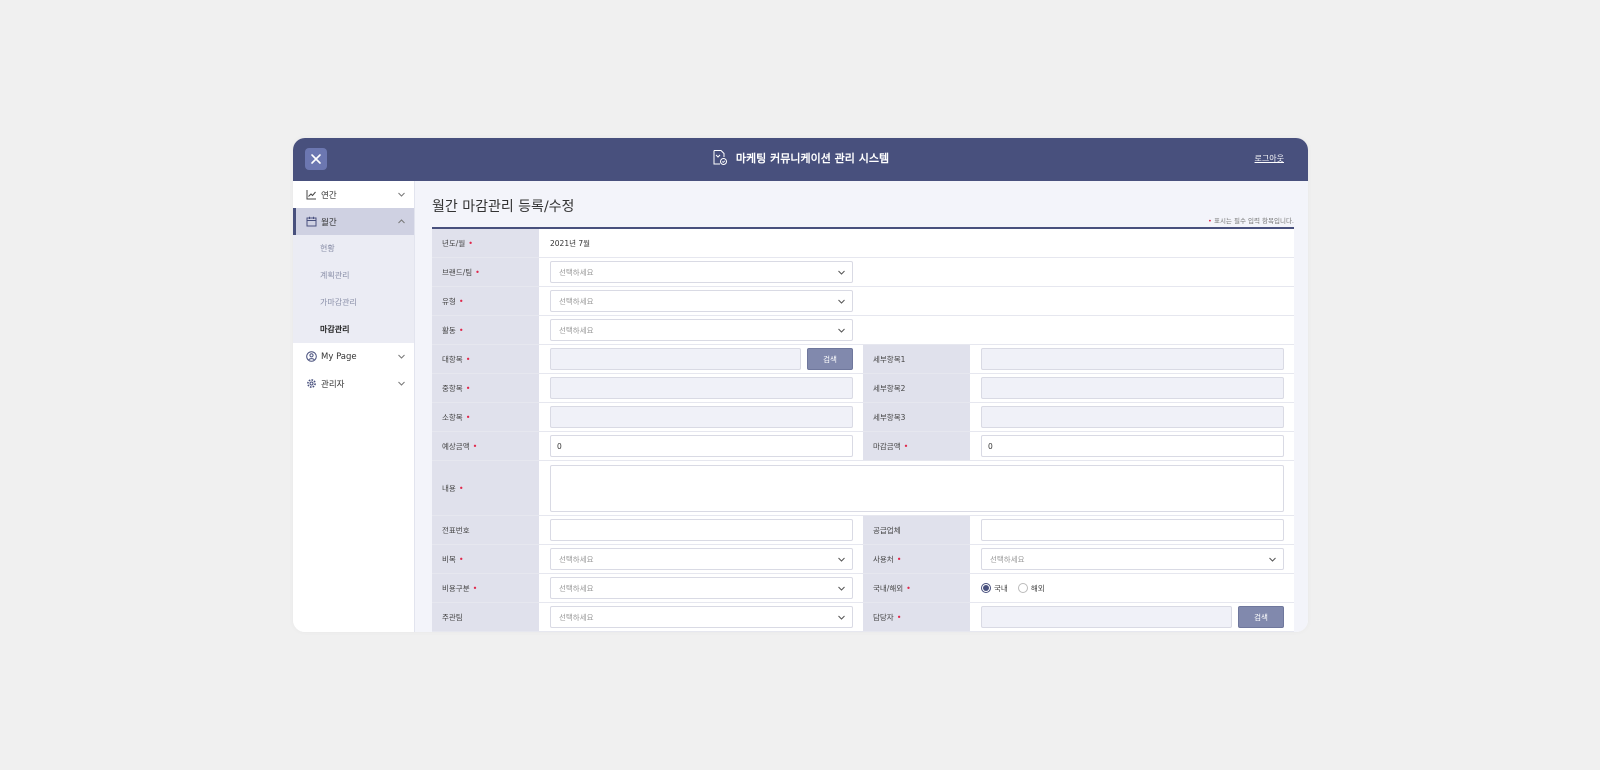 The width and height of the screenshot is (1600, 770). Describe the element at coordinates (863, 243) in the screenshot. I see `form-row-year-month: 년도/월 • 2021년 7월` at that location.